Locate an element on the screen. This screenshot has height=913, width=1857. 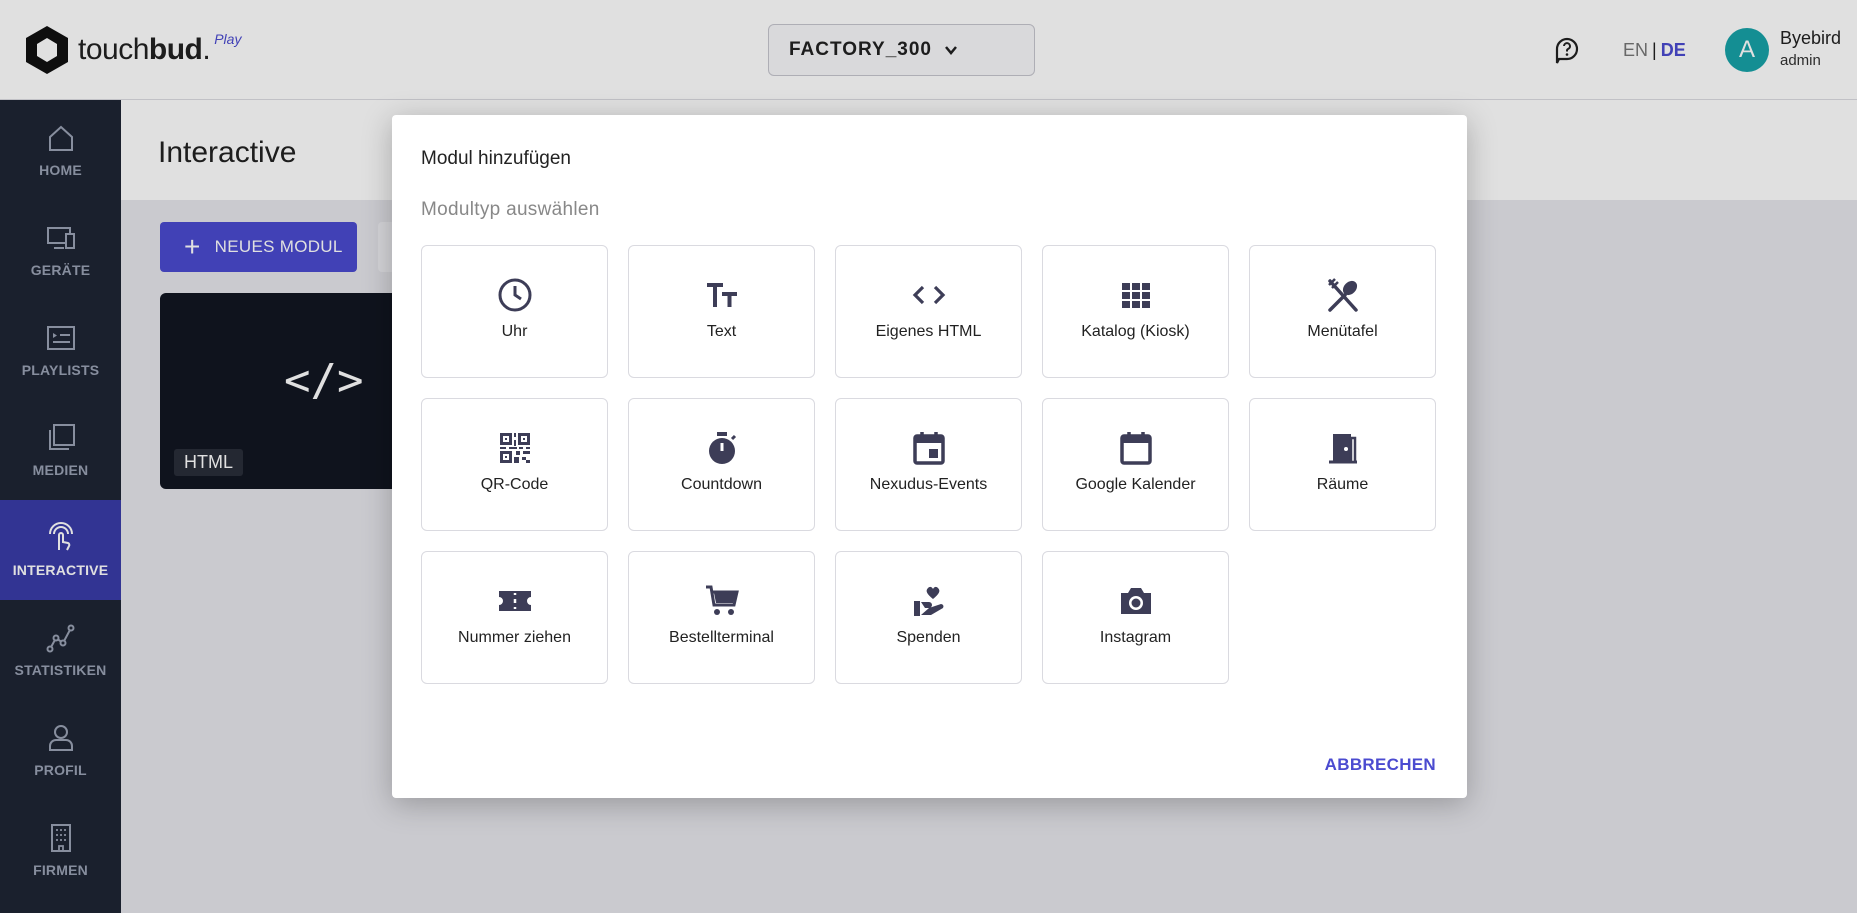
tile-label: Bestellterminal is located at coordinates (721, 637).